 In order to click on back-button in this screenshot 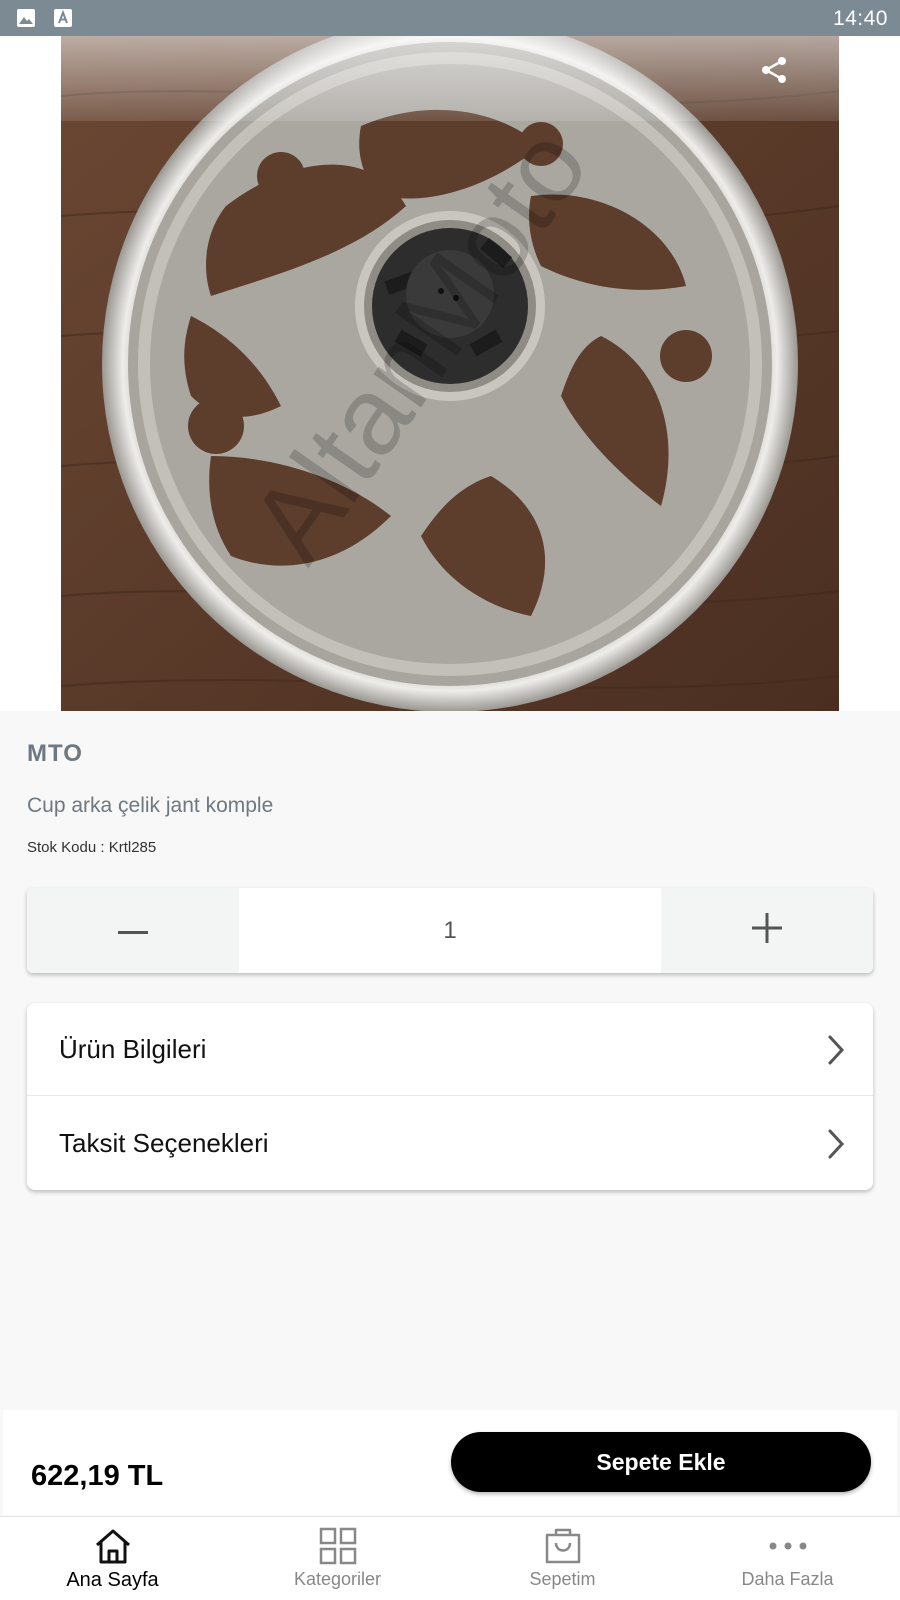, I will do `click(44, 72)`.